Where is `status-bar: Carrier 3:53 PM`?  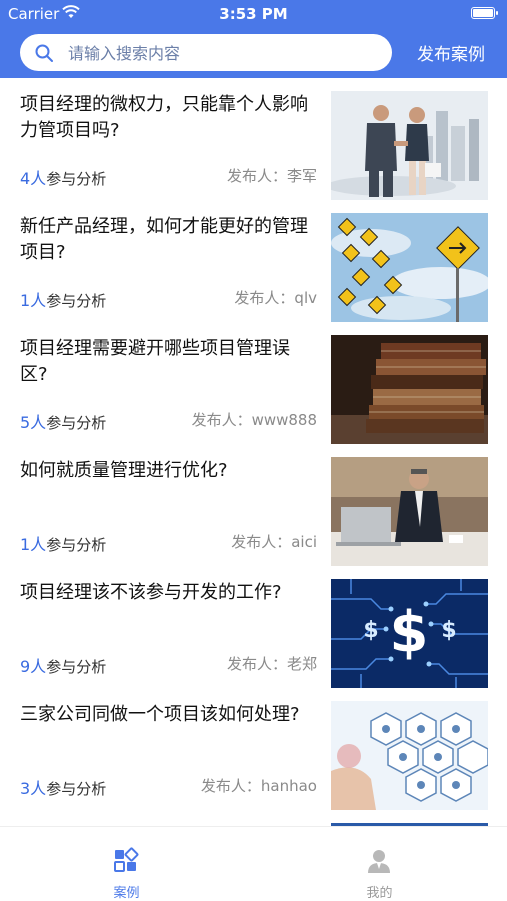 status-bar: Carrier 3:53 PM is located at coordinates (253, 14).